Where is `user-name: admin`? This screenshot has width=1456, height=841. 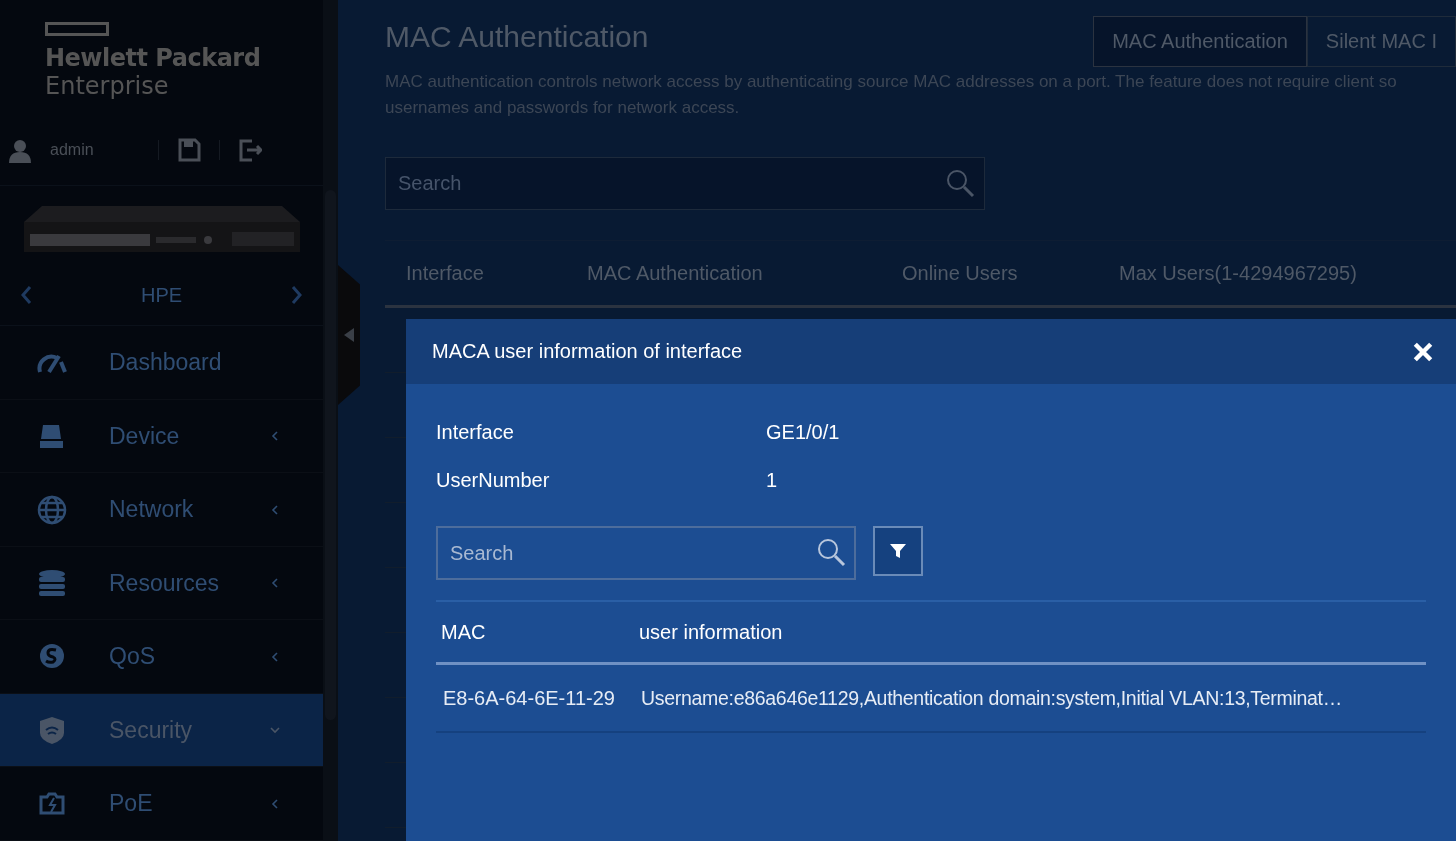
user-name: admin is located at coordinates (72, 149).